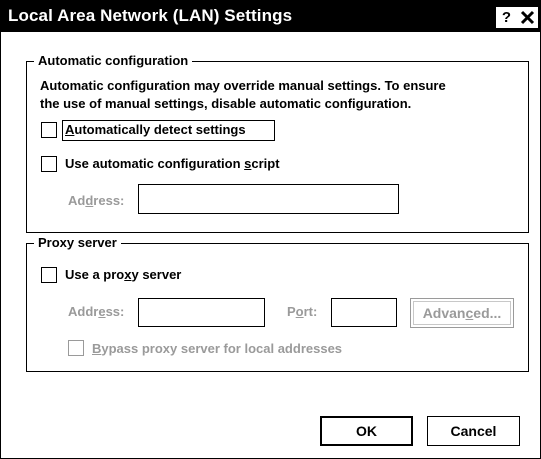  What do you see at coordinates (150, 15) in the screenshot?
I see `window-title: Local Area Network (LAN) Settings` at bounding box center [150, 15].